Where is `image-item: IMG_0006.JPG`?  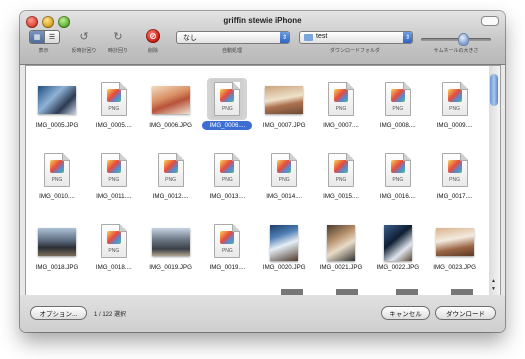
image-item: IMG_0006.JPG is located at coordinates (171, 106).